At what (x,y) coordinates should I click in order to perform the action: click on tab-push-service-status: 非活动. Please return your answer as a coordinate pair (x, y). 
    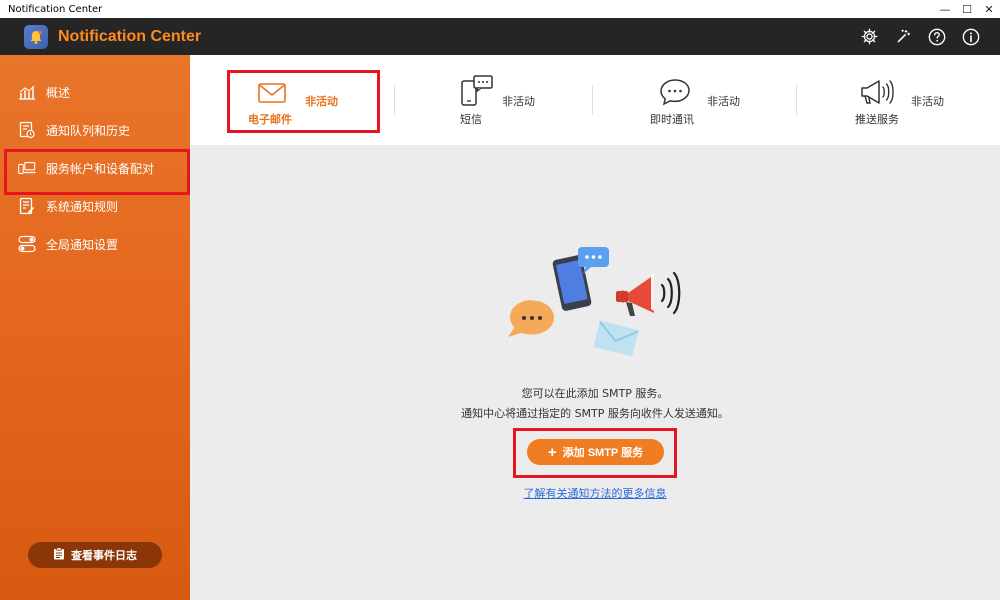
    Looking at the image, I should click on (927, 101).